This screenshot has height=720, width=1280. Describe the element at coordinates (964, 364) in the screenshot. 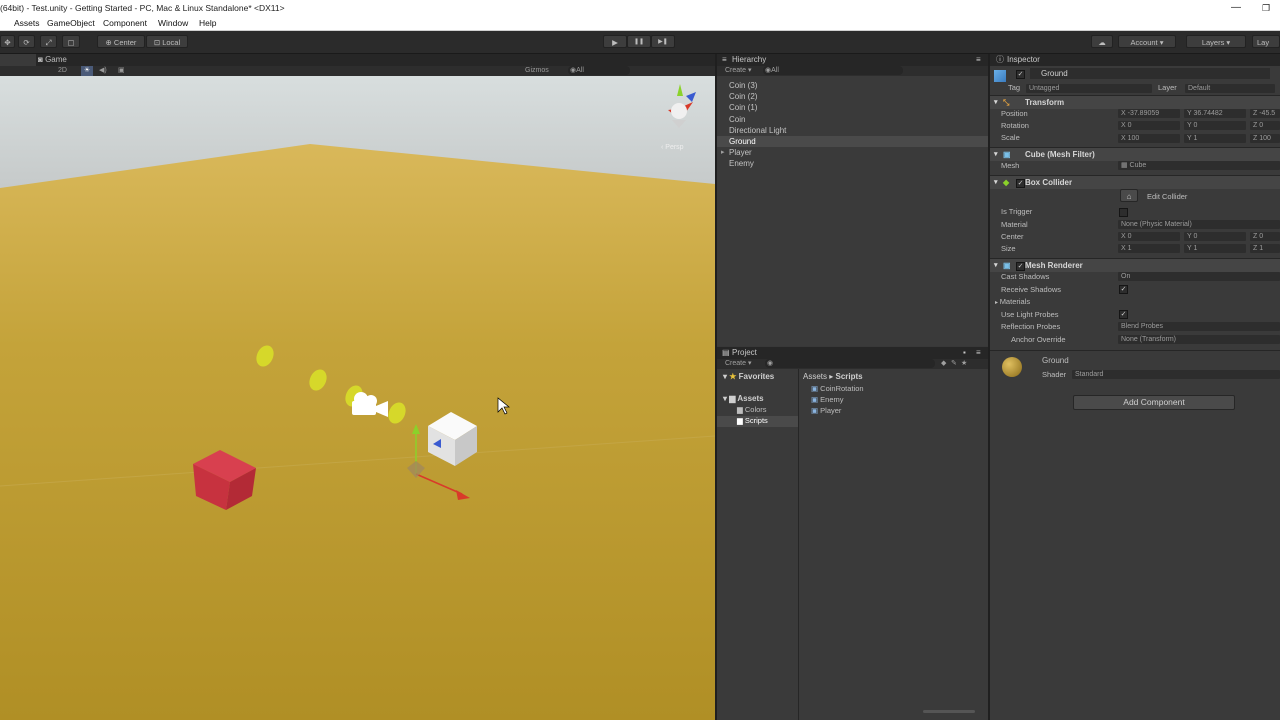

I see `favorite-icon: ★` at that location.